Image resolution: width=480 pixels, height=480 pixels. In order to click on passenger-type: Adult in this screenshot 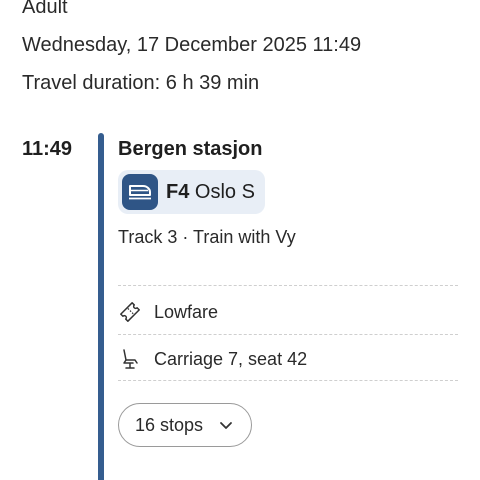, I will do `click(45, 9)`.